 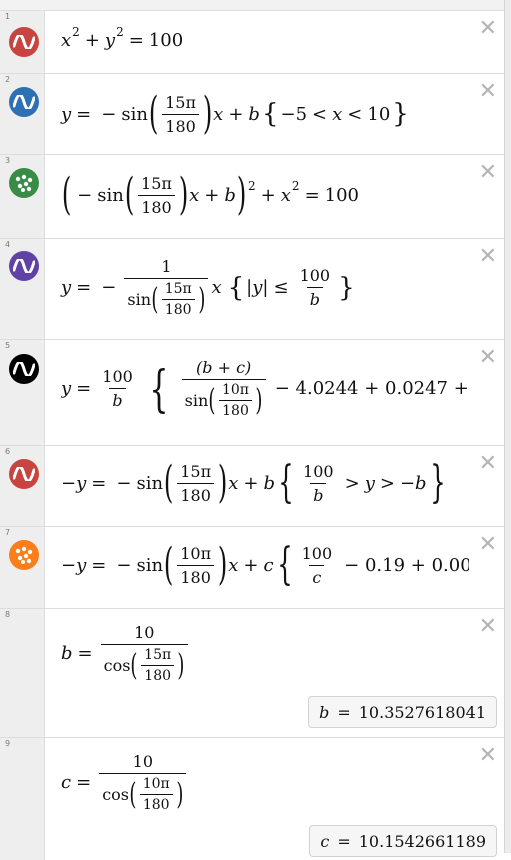 I want to click on number: 10, so click(x=379, y=114).